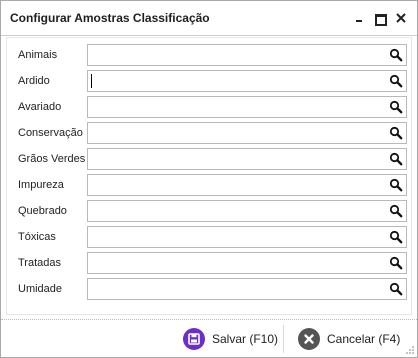 The width and height of the screenshot is (418, 358). What do you see at coordinates (237, 159) in the screenshot?
I see `graos-verdes-input` at bounding box center [237, 159].